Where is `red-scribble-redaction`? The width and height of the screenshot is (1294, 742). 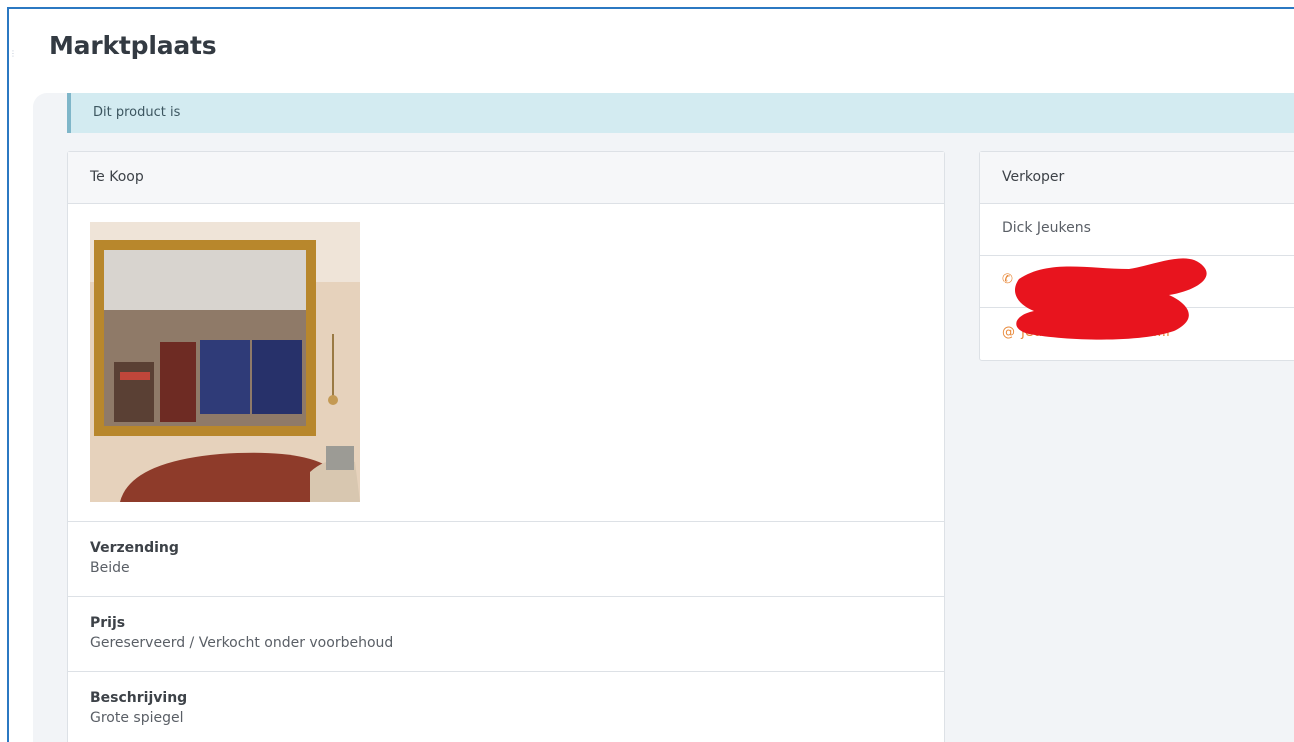
red-scribble-redaction is located at coordinates (1110, 299).